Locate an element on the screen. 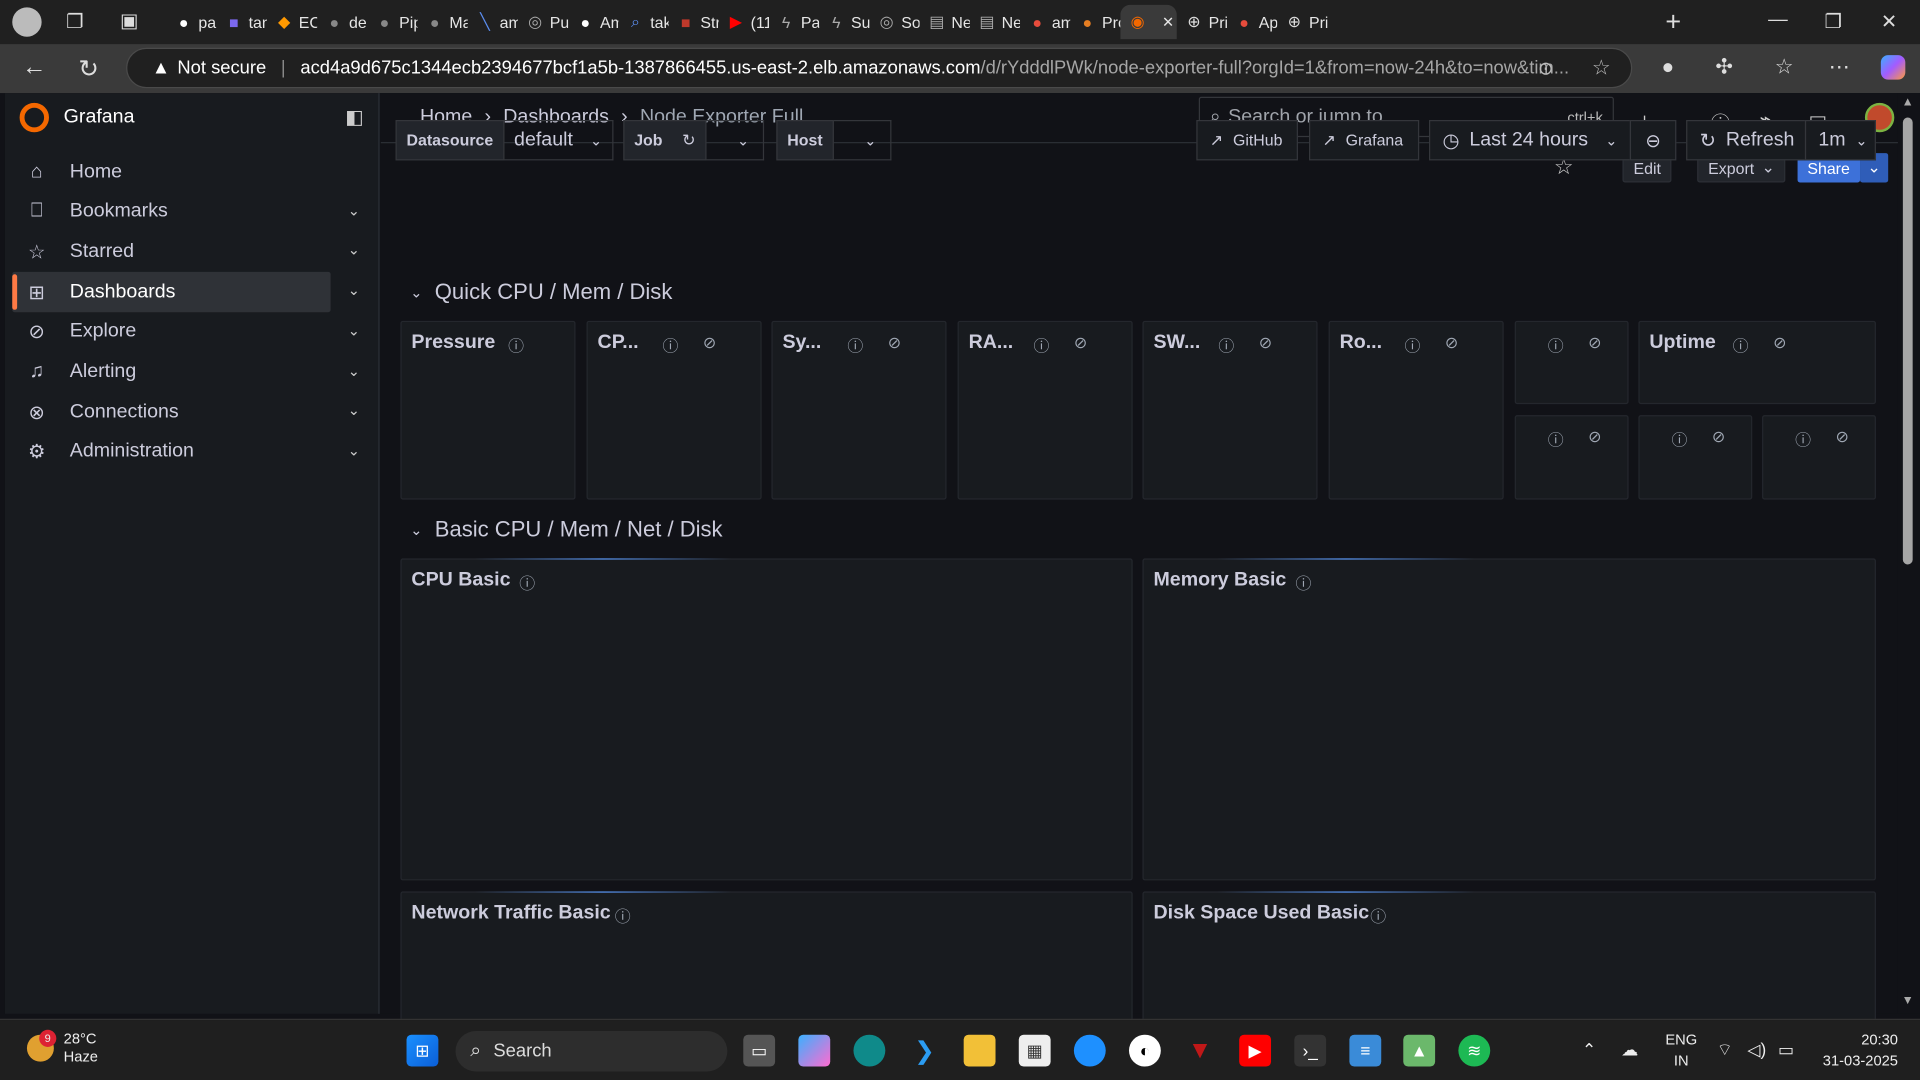  variable-select-job: ⌄ is located at coordinates (735, 140).